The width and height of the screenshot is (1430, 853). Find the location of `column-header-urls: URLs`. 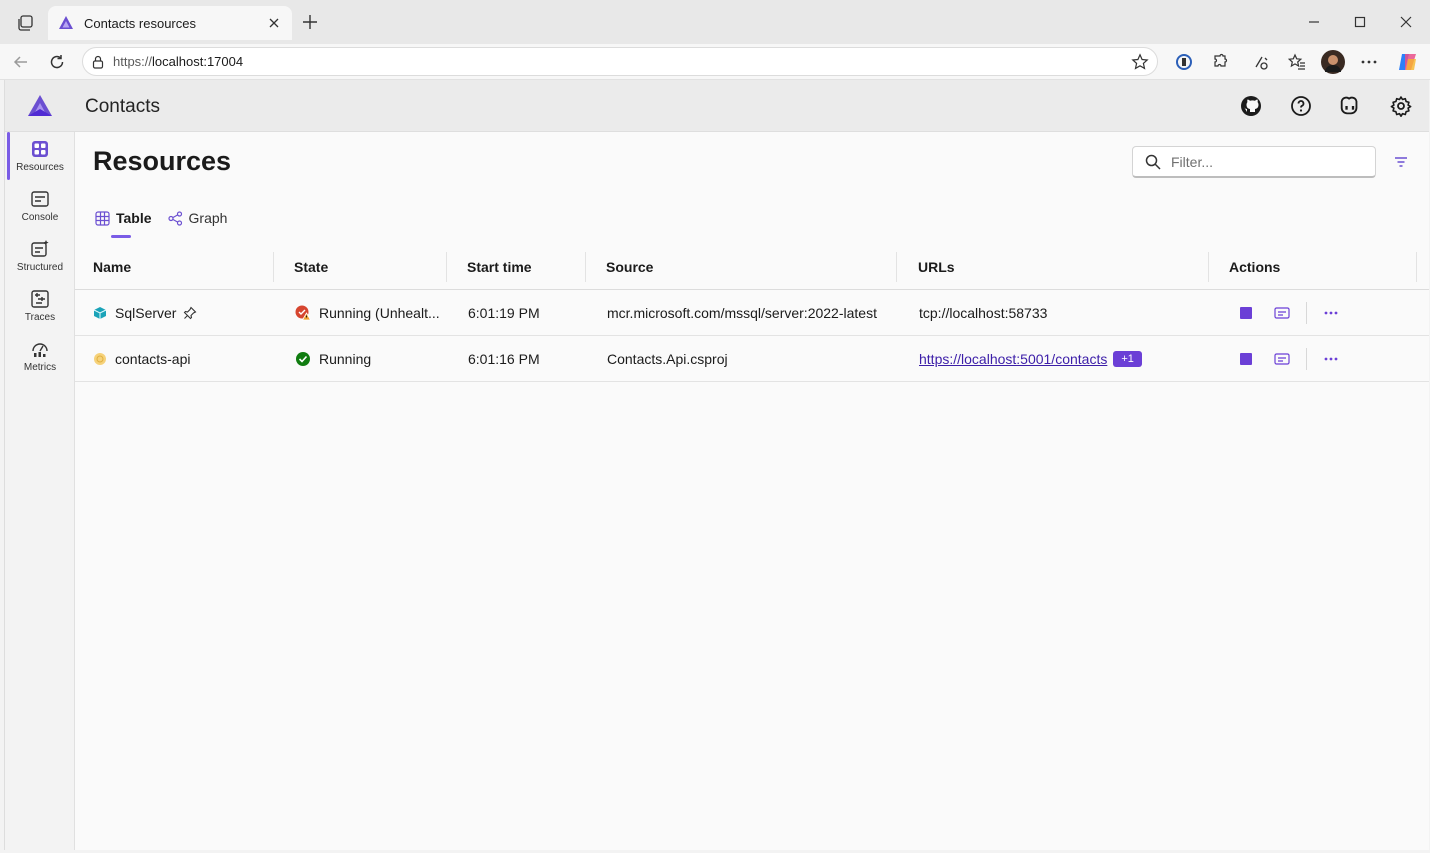

column-header-urls: URLs is located at coordinates (936, 267).